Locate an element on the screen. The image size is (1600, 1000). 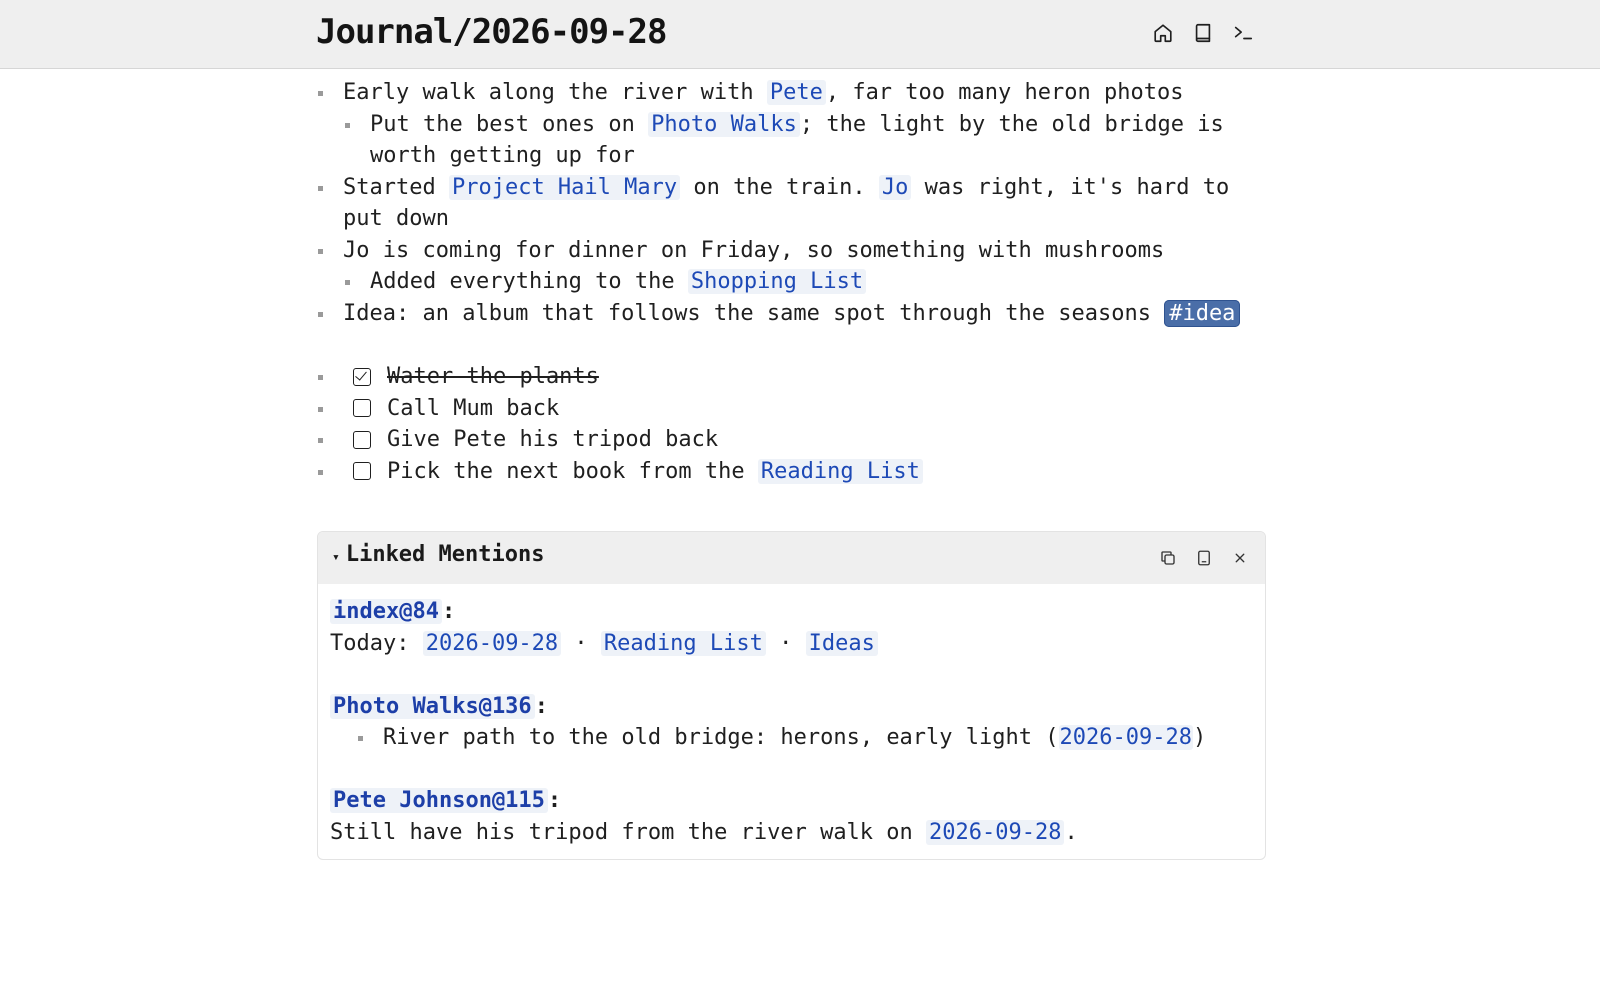
list-item: Added everything to the Shopping List is located at coordinates (804, 282).